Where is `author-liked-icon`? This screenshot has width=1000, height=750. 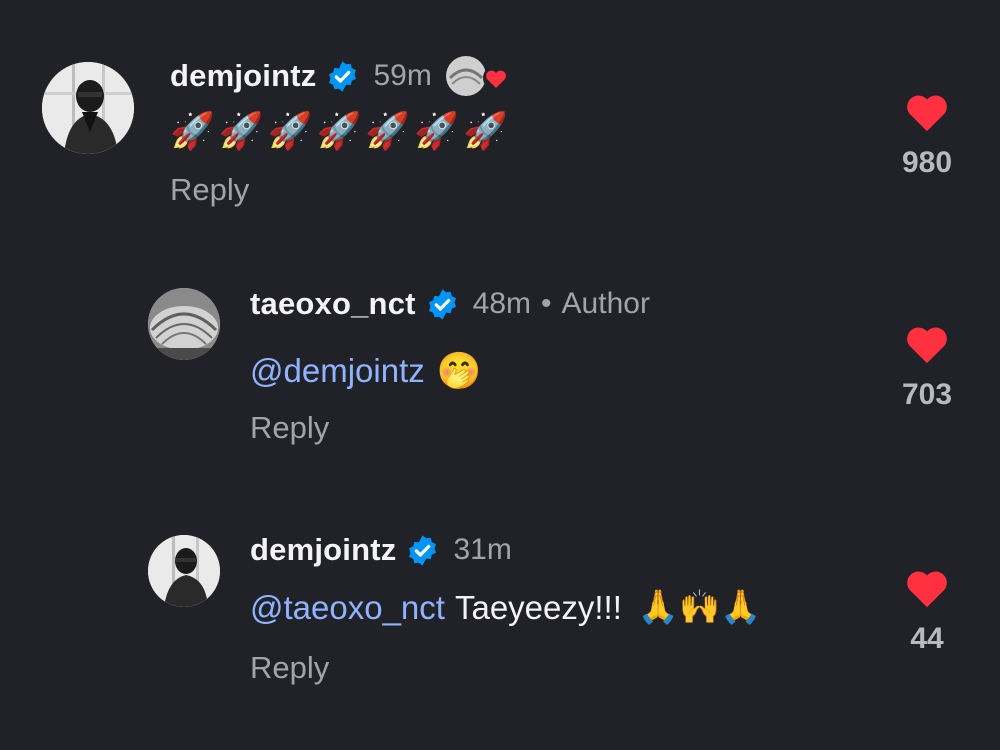
author-liked-icon is located at coordinates (477, 76).